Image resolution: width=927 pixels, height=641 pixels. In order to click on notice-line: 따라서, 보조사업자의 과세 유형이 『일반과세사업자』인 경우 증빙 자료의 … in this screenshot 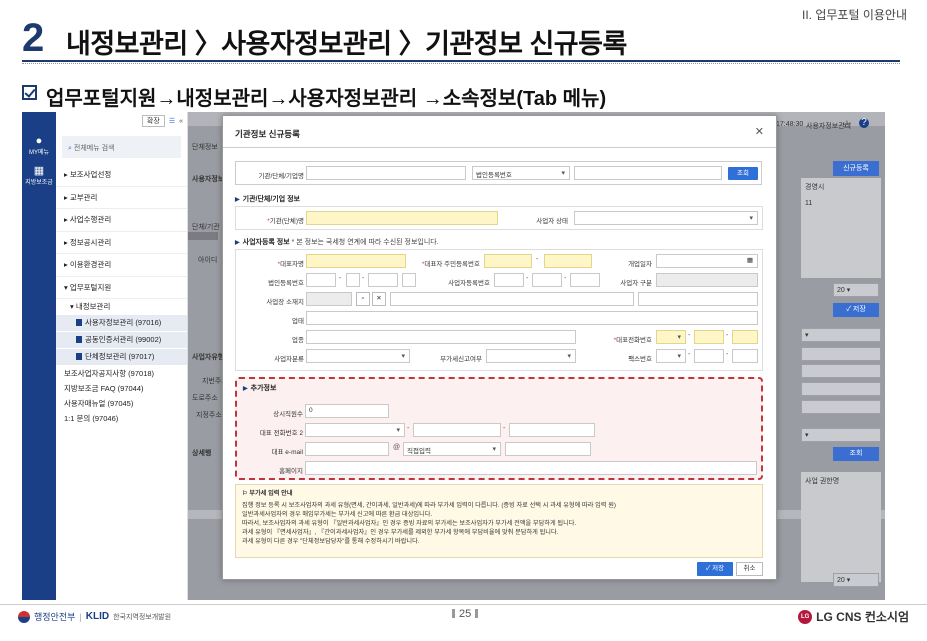, I will do `click(409, 523)`.